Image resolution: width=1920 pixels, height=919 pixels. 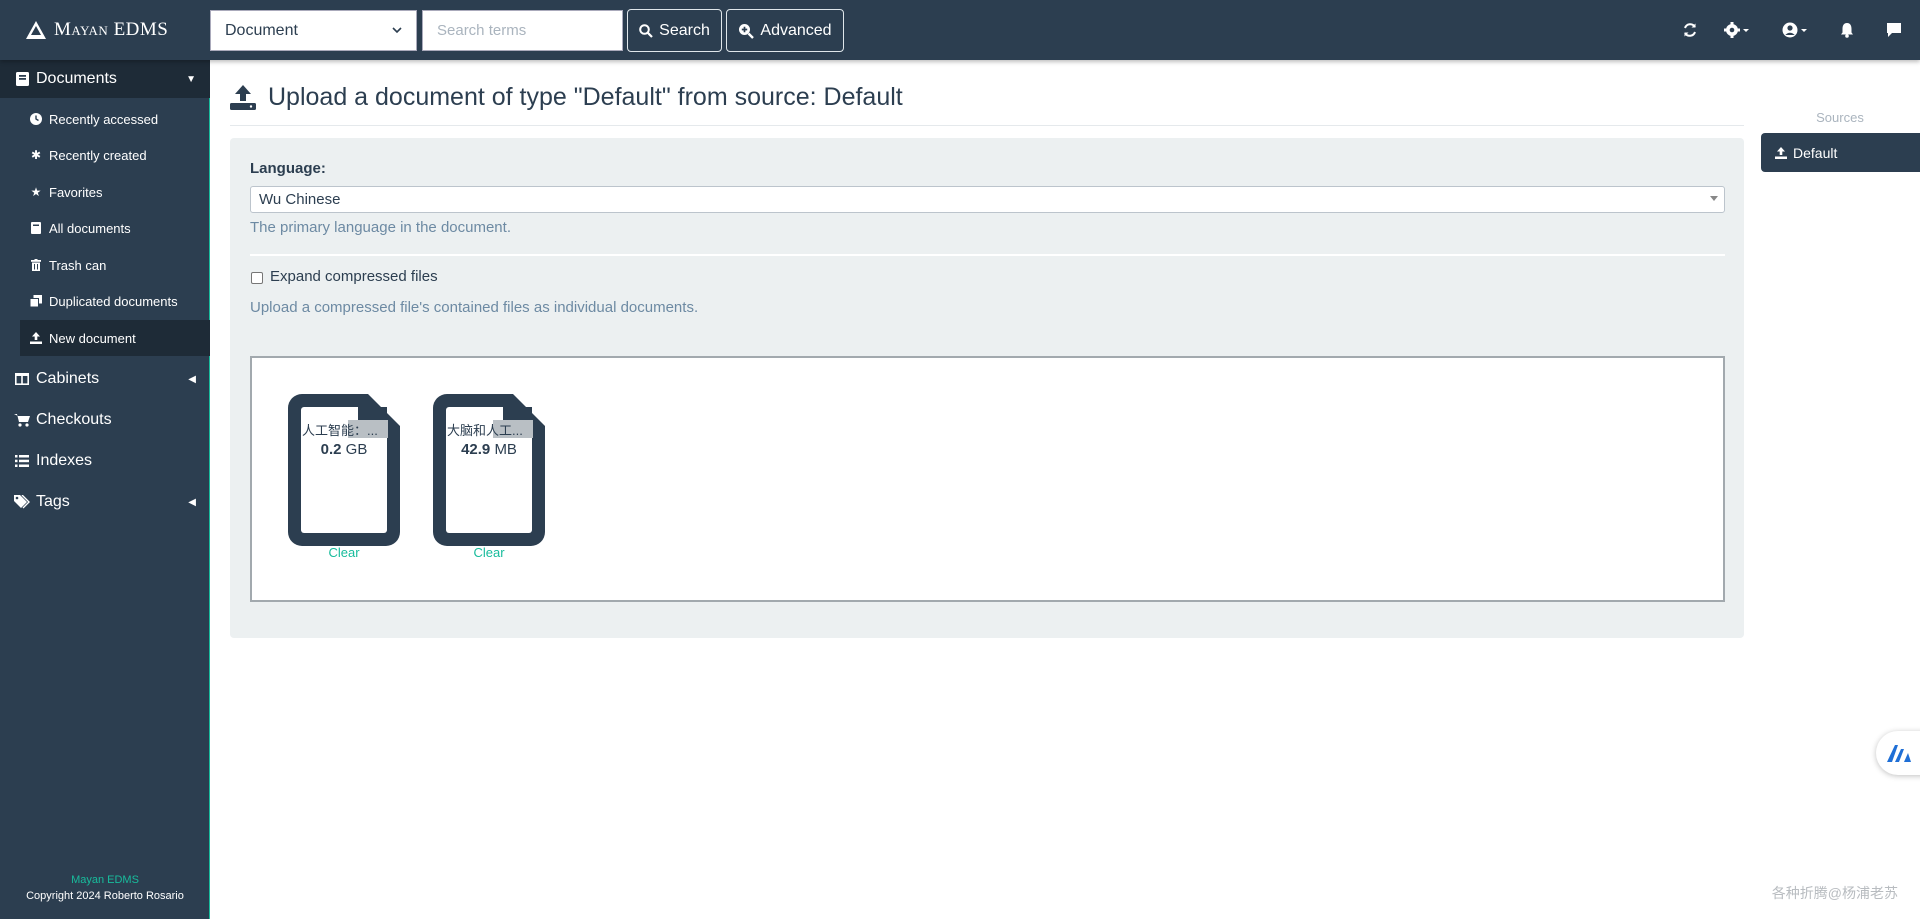 I want to click on comment-icon, so click(x=1894, y=30).